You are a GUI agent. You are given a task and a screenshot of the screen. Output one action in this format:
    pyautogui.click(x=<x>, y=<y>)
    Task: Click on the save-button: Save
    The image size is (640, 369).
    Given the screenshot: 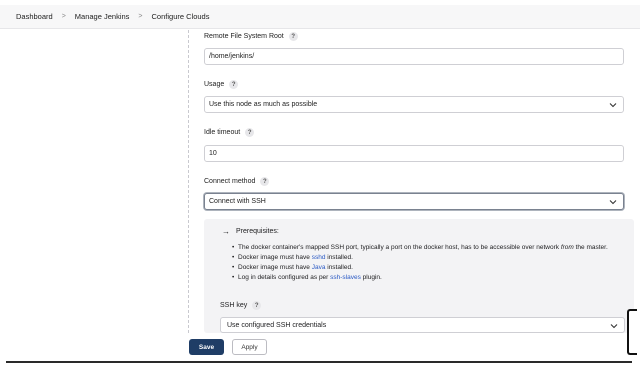 What is the action you would take?
    pyautogui.click(x=206, y=347)
    